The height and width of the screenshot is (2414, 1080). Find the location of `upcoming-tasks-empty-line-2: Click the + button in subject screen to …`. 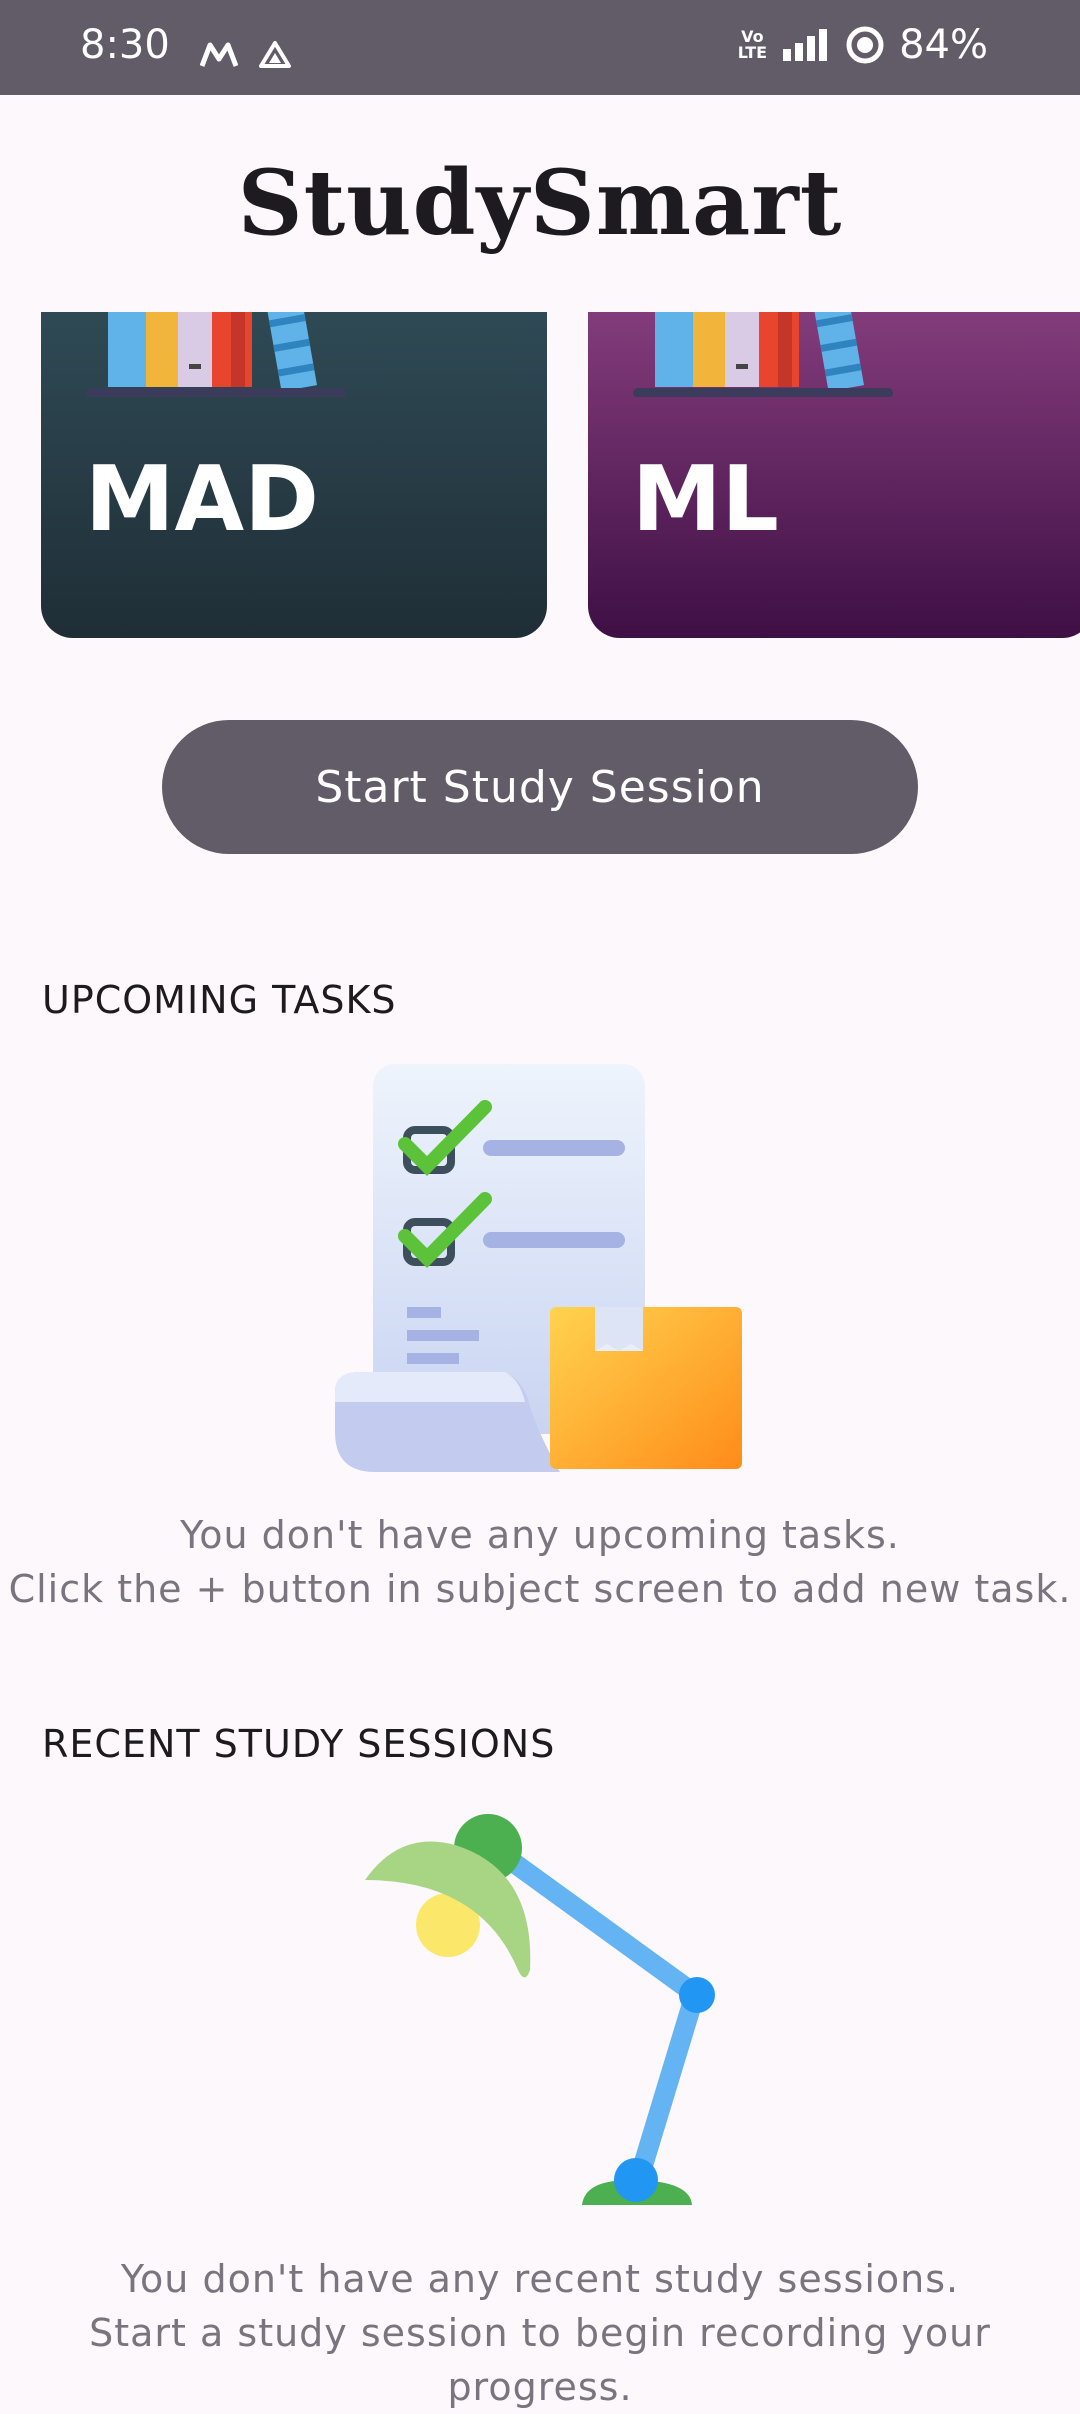

upcoming-tasks-empty-line-2: Click the + button in subject screen to … is located at coordinates (540, 1589).